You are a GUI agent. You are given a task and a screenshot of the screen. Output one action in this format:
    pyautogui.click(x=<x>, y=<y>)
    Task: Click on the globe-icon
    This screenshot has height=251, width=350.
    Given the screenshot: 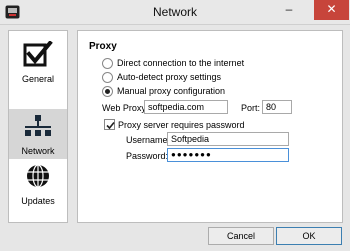 What is the action you would take?
    pyautogui.click(x=38, y=176)
    